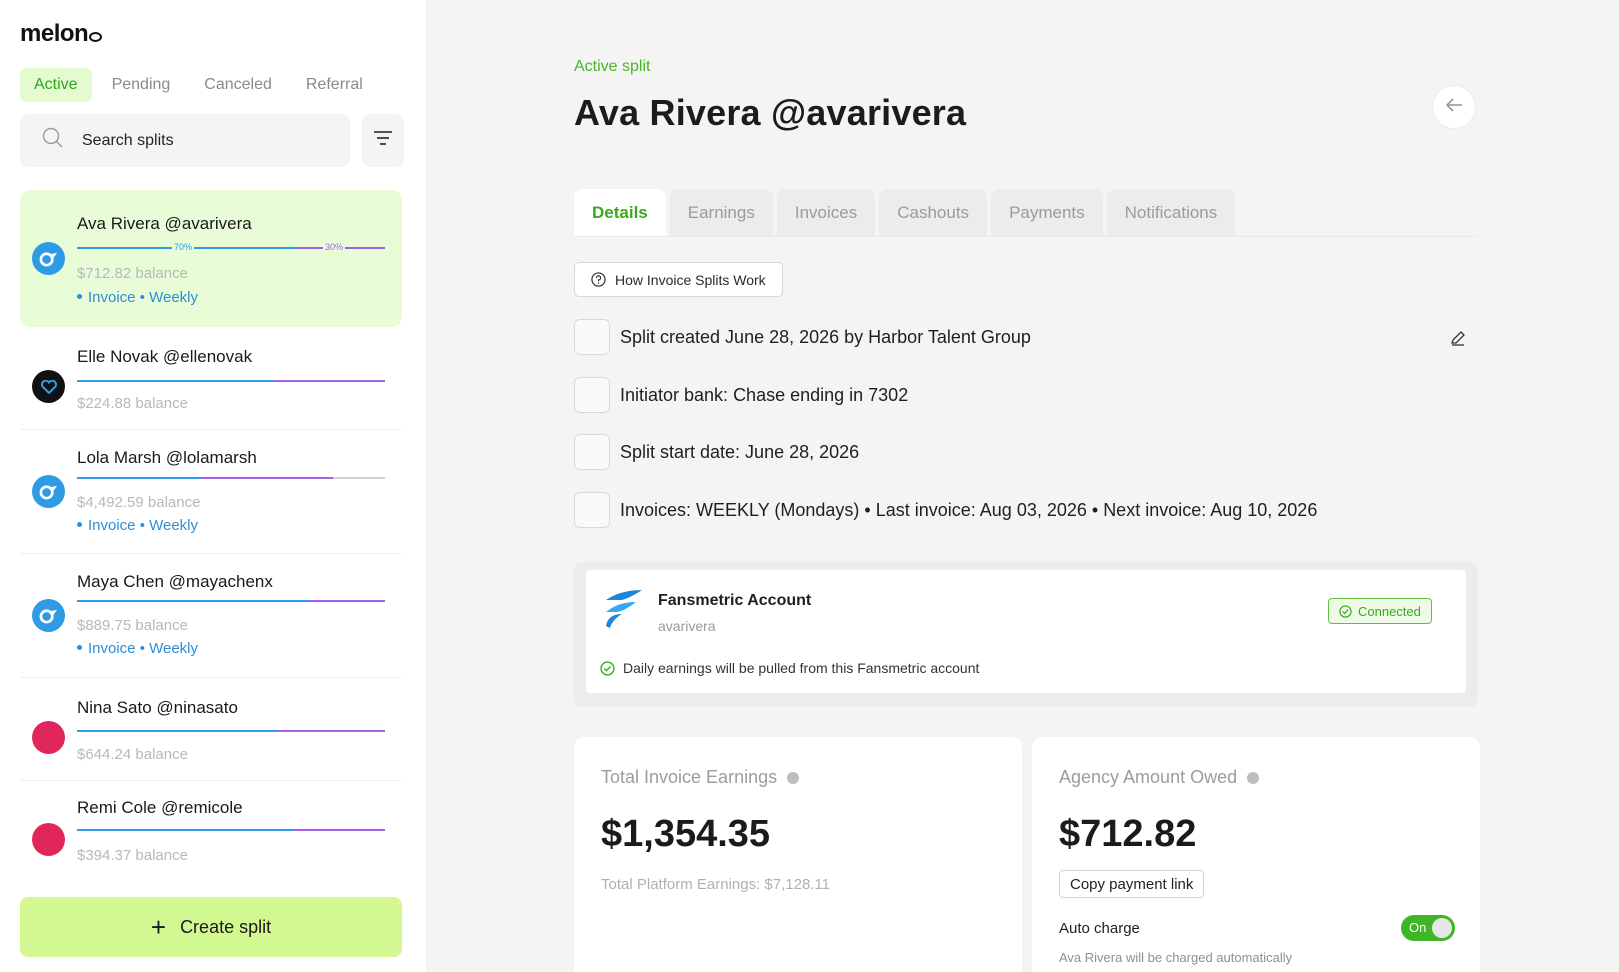 The height and width of the screenshot is (972, 1619). Describe the element at coordinates (686, 834) in the screenshot. I see `stat-value: $1,354.35` at that location.